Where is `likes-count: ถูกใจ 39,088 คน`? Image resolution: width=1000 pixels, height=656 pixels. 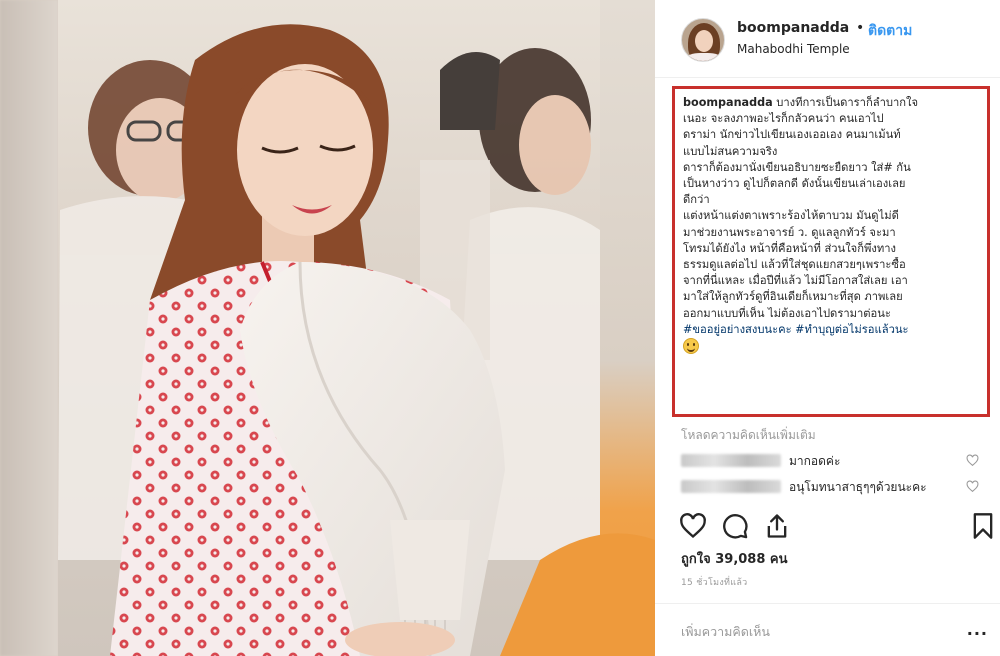 likes-count: ถูกใจ 39,088 คน is located at coordinates (734, 558).